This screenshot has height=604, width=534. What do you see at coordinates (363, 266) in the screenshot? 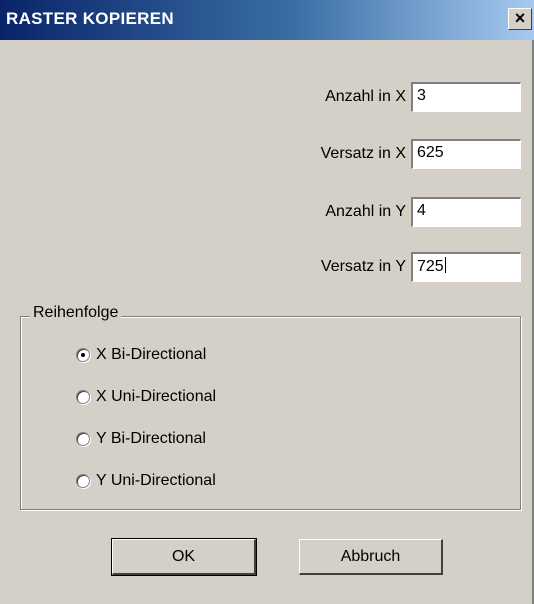
I see `versatz-y-label: Versatz in Y` at bounding box center [363, 266].